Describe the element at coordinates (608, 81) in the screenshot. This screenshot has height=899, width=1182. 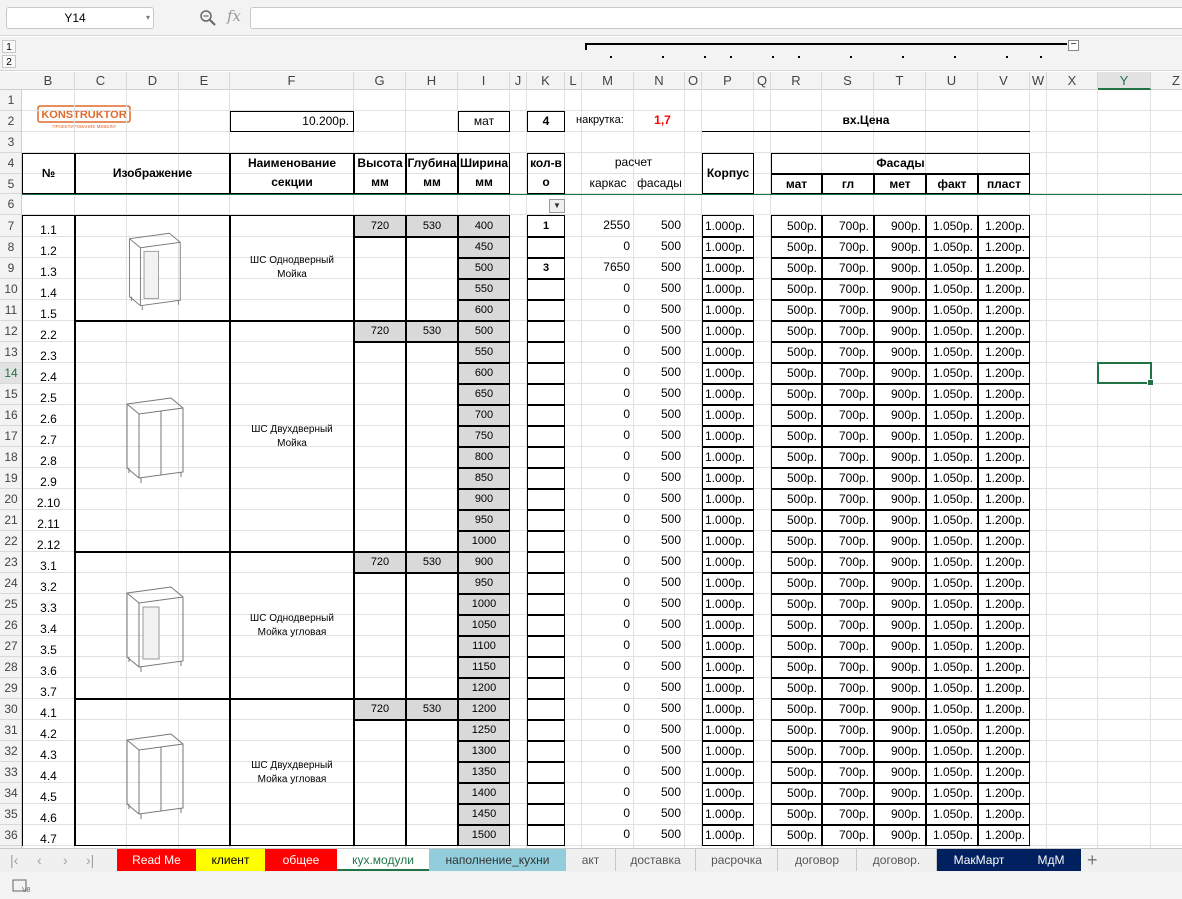
I see `column-header-m: M` at that location.